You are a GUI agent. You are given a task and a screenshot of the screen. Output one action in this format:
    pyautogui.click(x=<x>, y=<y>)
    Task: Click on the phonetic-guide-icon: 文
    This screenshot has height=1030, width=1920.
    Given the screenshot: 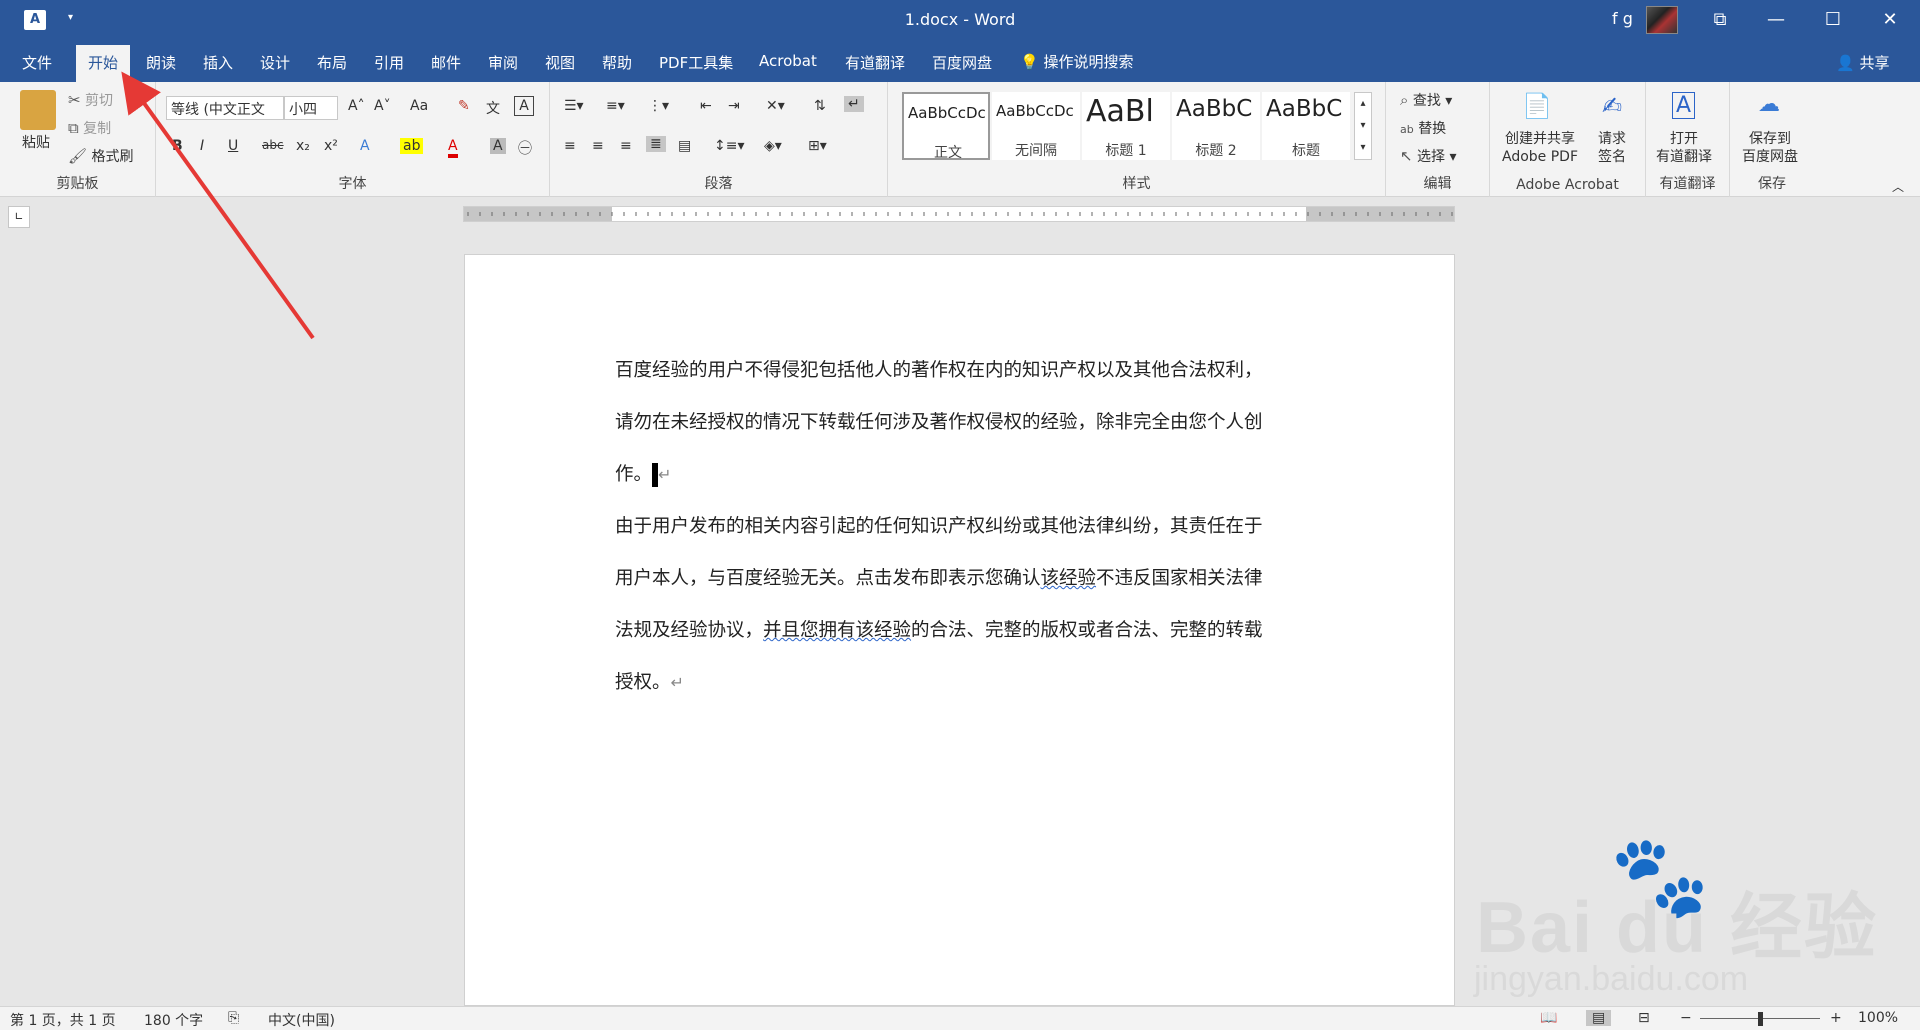 What is the action you would take?
    pyautogui.click(x=493, y=108)
    